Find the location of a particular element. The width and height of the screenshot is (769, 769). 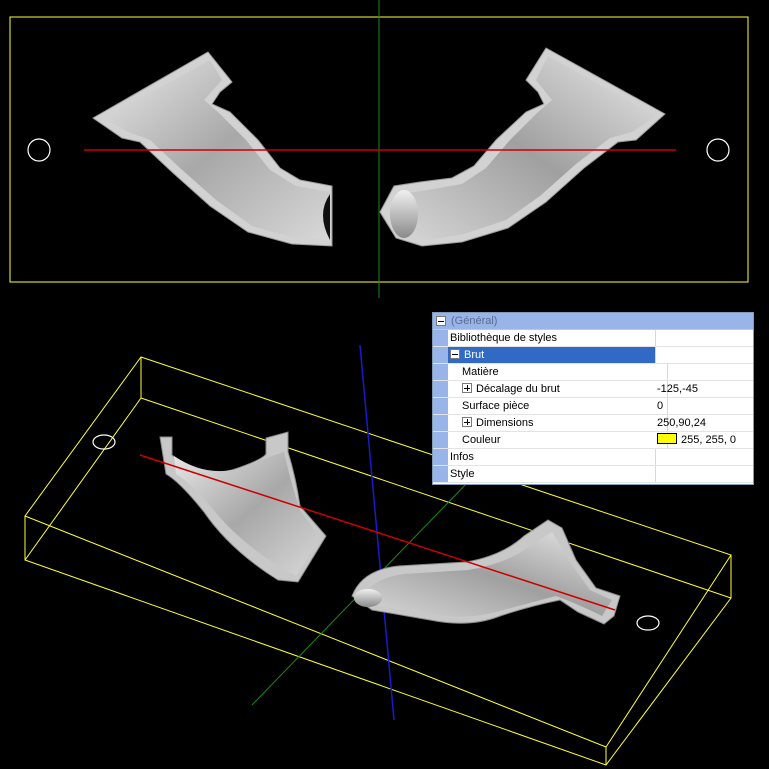

property-name: Matière is located at coordinates (558, 372).